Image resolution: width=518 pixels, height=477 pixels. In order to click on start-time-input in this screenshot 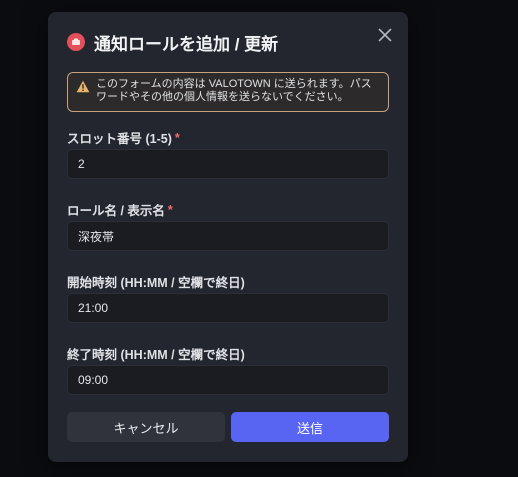, I will do `click(228, 308)`.